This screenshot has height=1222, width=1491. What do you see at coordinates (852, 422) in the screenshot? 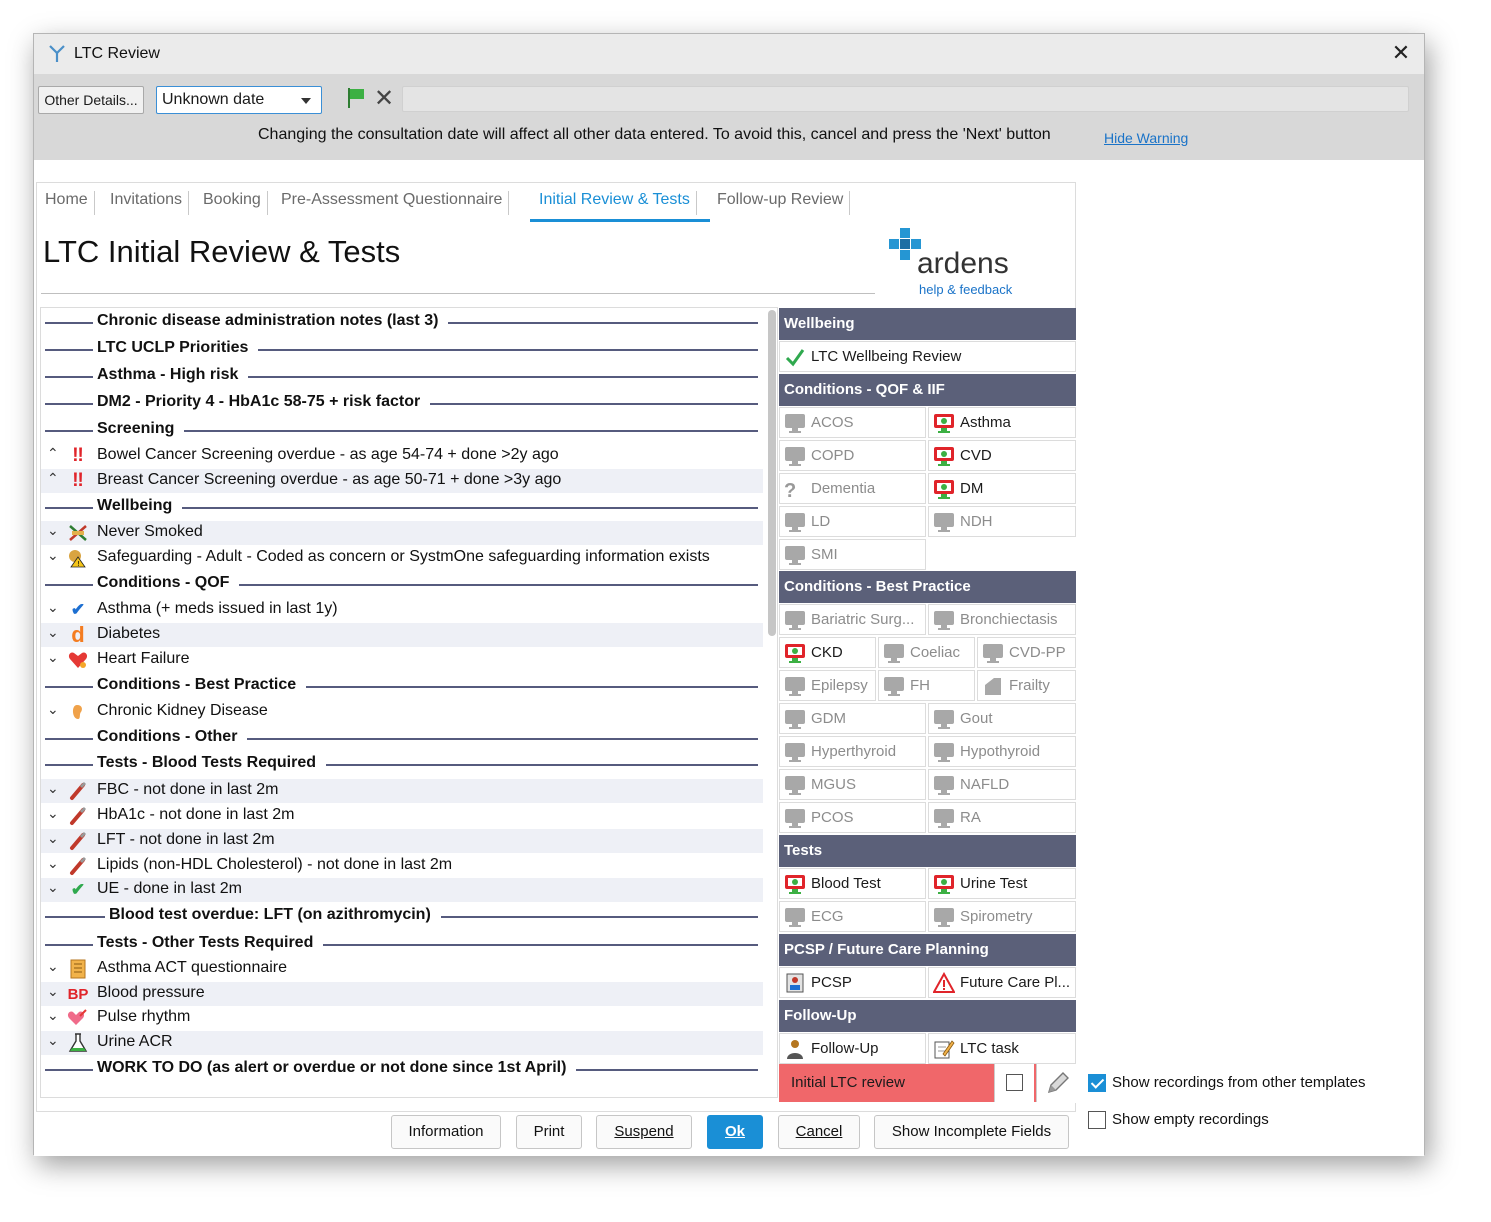
I see `template-button-acos: ACOS` at bounding box center [852, 422].